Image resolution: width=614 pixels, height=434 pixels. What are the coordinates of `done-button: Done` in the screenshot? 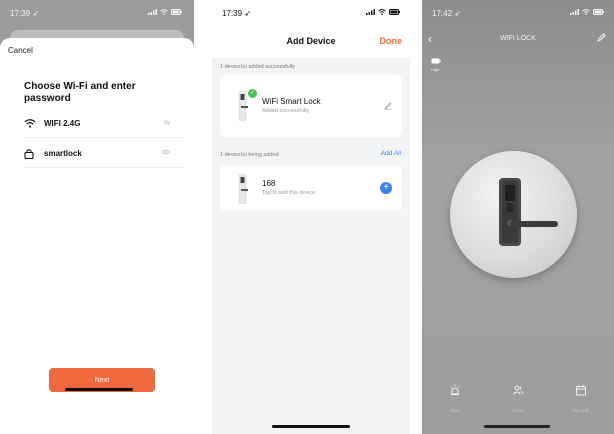 It's located at (391, 41).